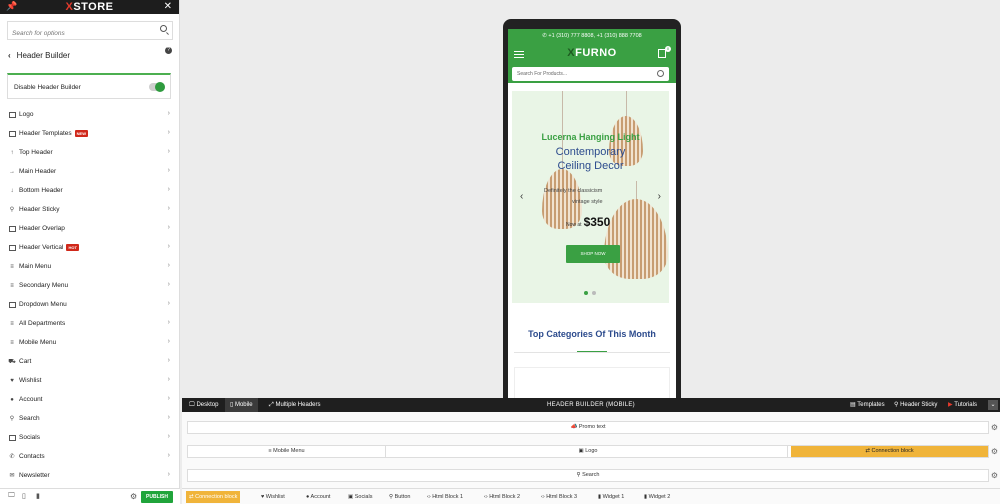 The image size is (1000, 504). What do you see at coordinates (90, 323) in the screenshot?
I see `sidebar-item-all-departments: ≡ All Departments ›` at bounding box center [90, 323].